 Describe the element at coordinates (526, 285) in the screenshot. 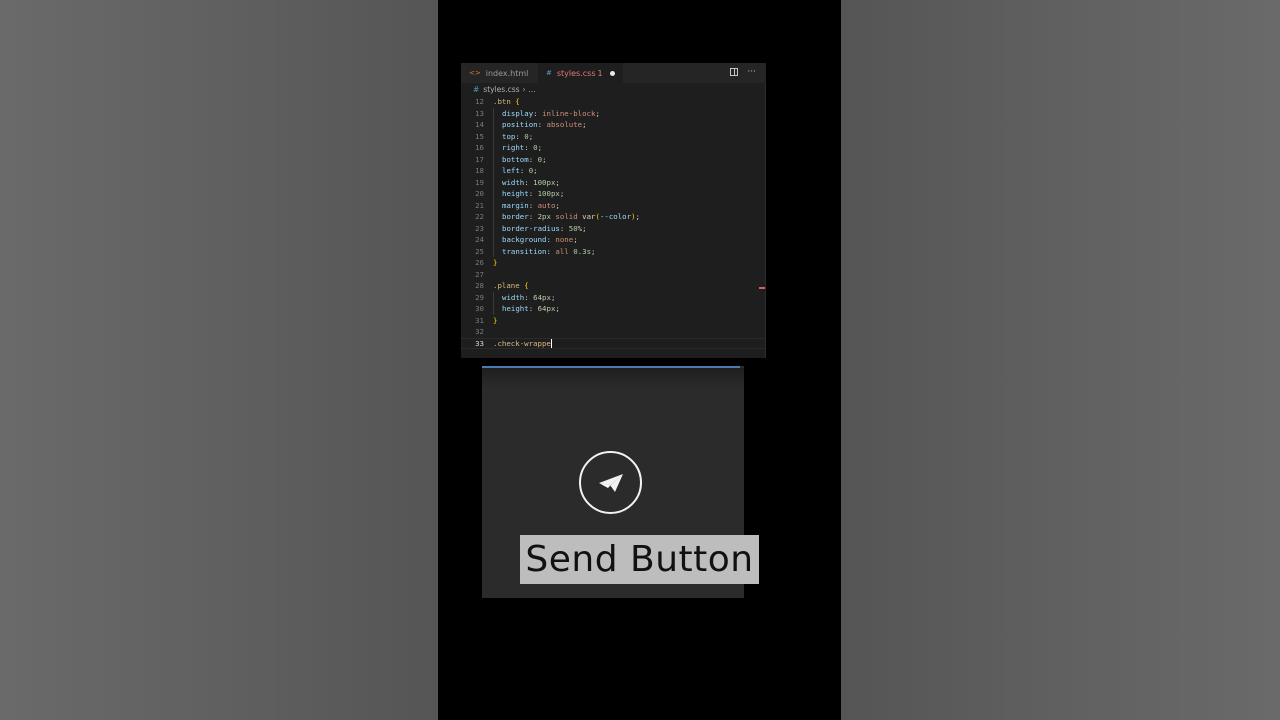

I see `open-brace: {` at that location.